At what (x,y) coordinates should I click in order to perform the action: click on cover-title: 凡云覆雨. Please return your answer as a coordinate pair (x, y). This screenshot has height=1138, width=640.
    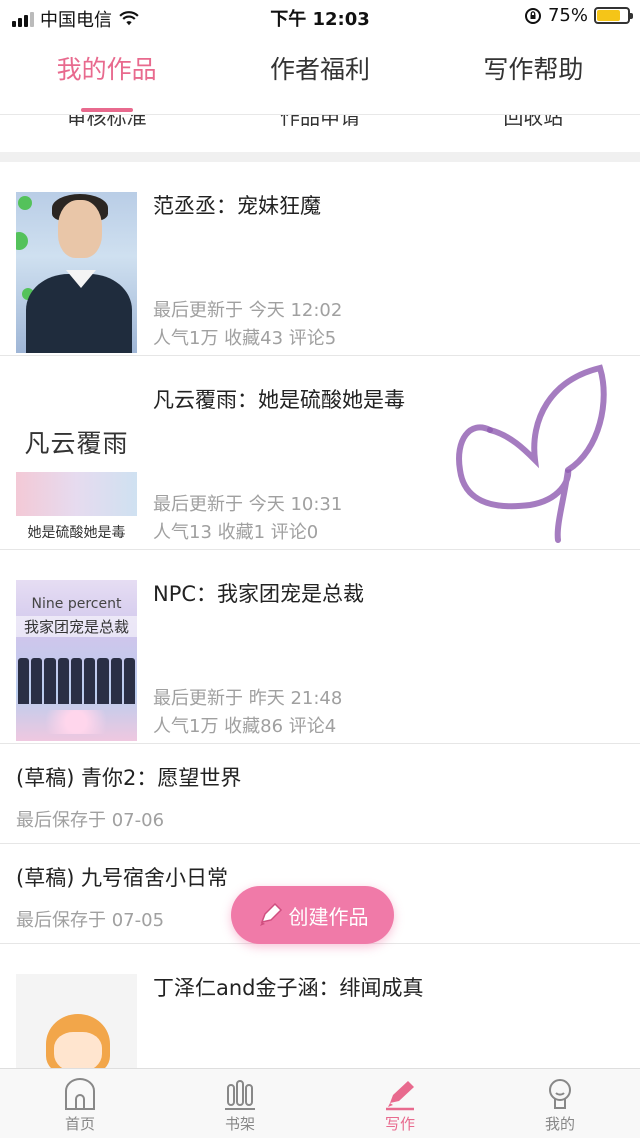
    Looking at the image, I should click on (76, 443).